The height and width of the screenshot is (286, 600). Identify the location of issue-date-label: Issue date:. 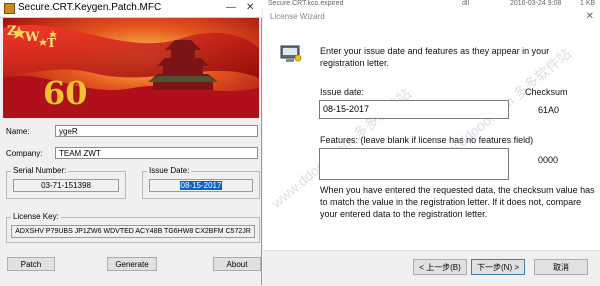
(342, 92).